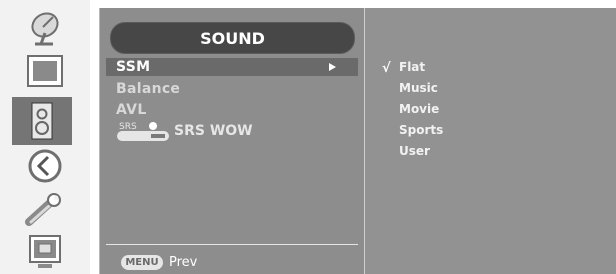 This screenshot has width=616, height=274. Describe the element at coordinates (45, 28) in the screenshot. I see `satellite-dish-icon` at that location.